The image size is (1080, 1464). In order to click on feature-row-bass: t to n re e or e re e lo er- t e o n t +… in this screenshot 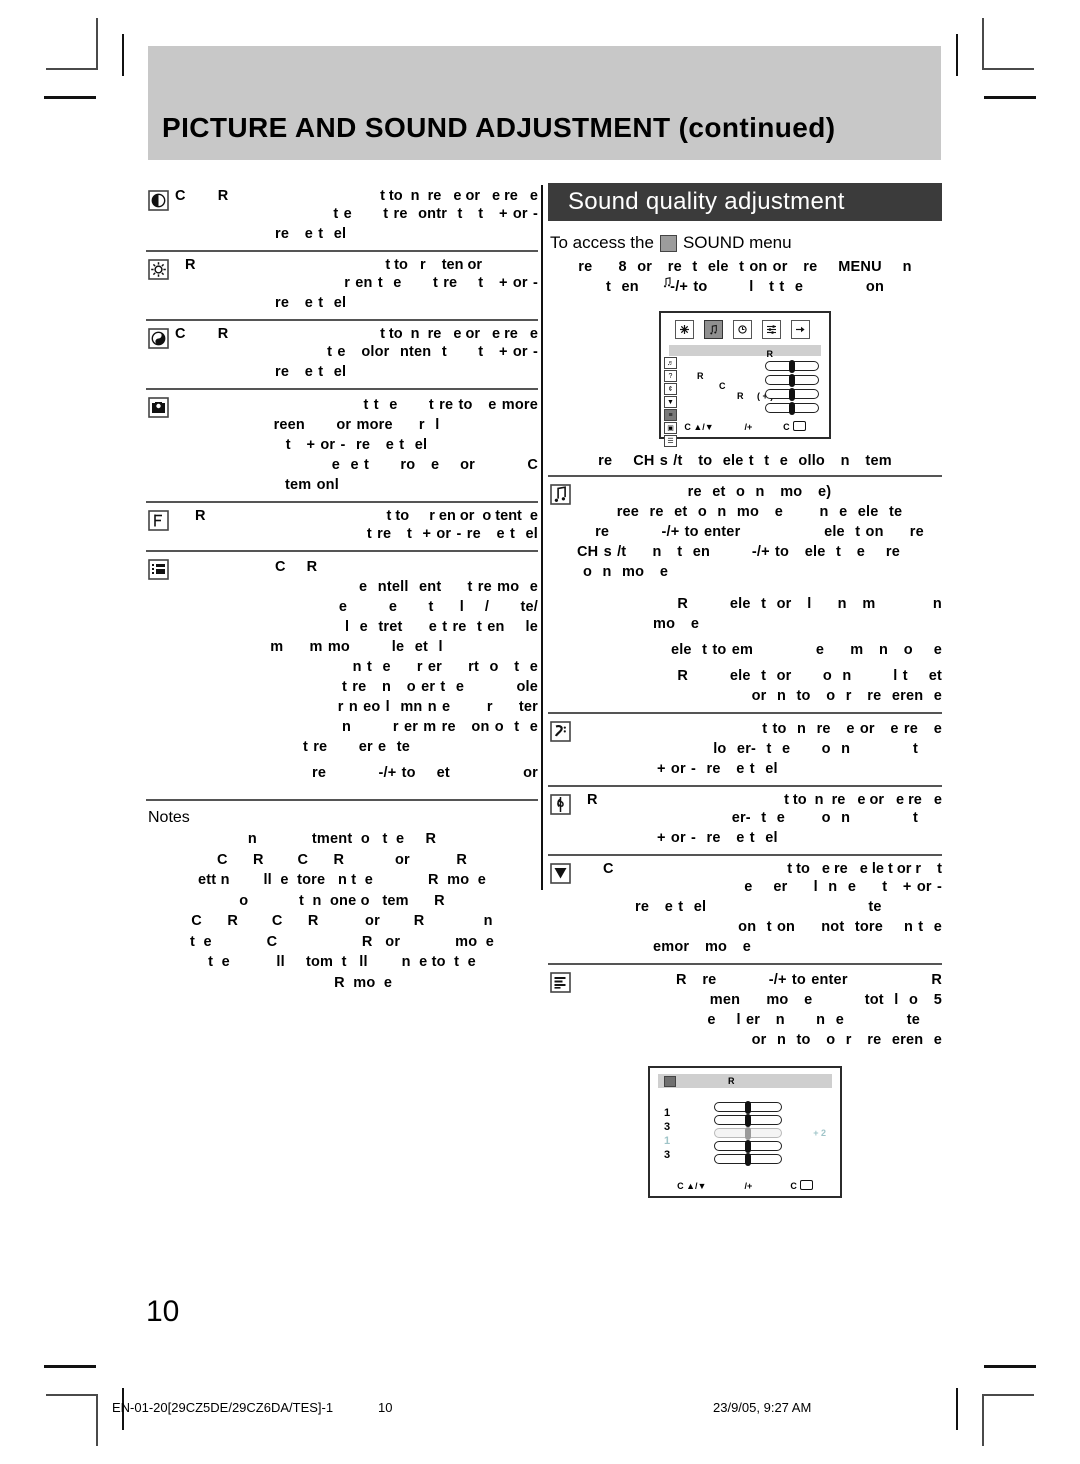, I will do `click(745, 750)`.